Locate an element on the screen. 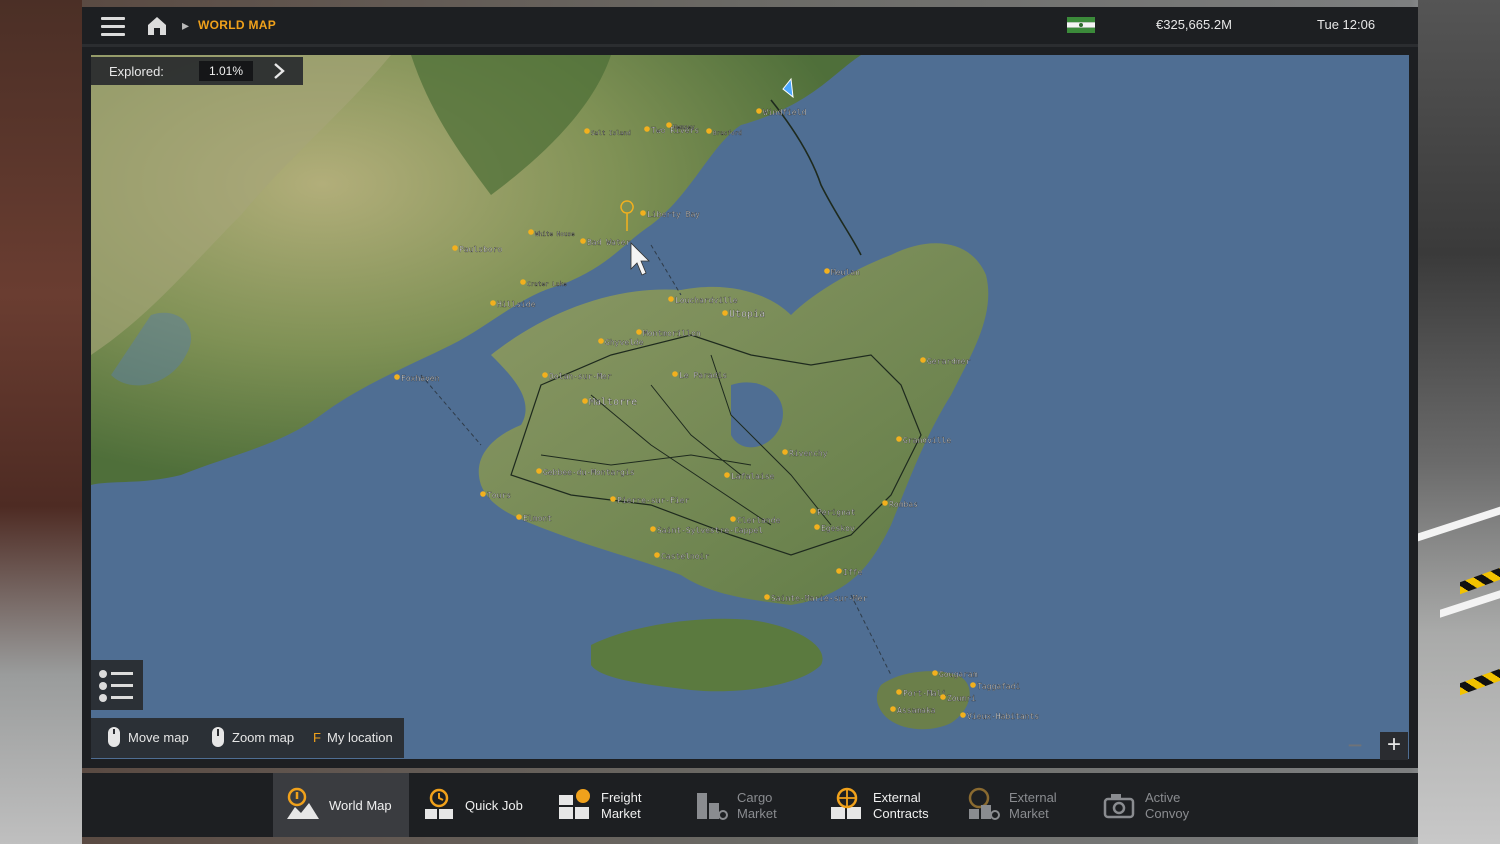 The height and width of the screenshot is (844, 1500). city-marker: Maltorre is located at coordinates (609, 402).